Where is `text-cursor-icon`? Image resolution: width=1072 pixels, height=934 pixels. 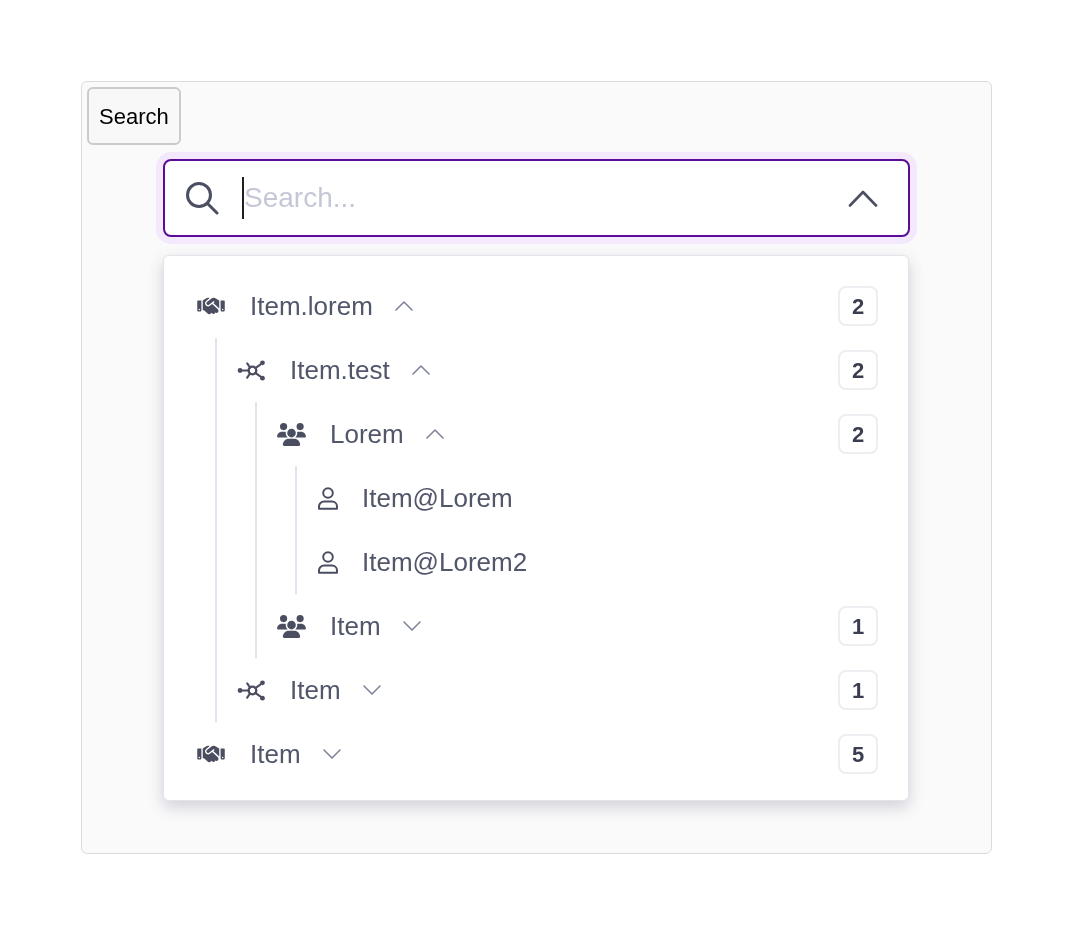 text-cursor-icon is located at coordinates (243, 198).